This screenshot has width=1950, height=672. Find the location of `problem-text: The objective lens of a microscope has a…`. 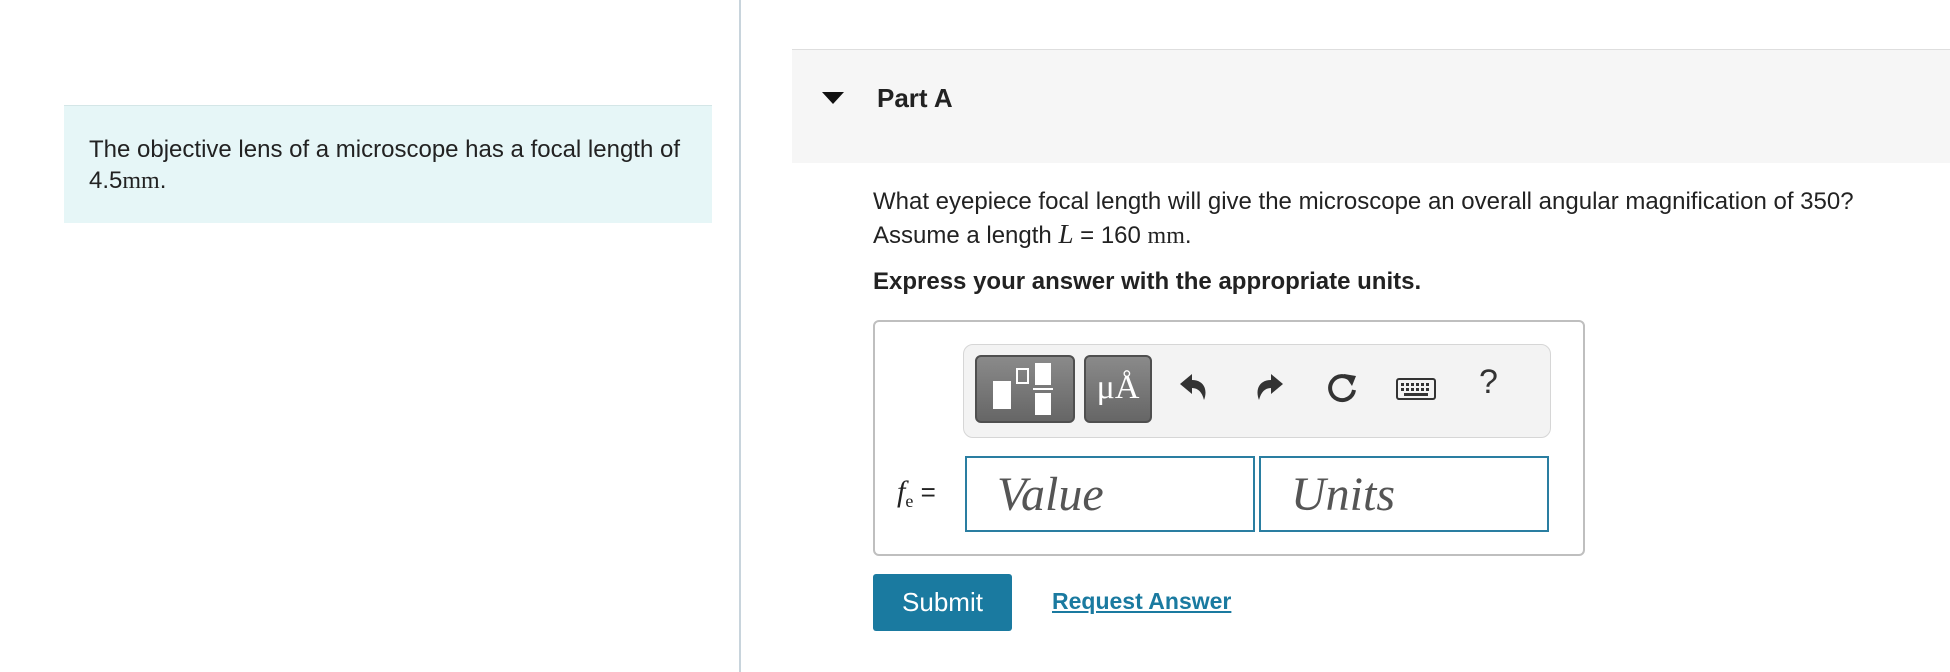

problem-text: The objective lens of a microscope has a… is located at coordinates (384, 165).